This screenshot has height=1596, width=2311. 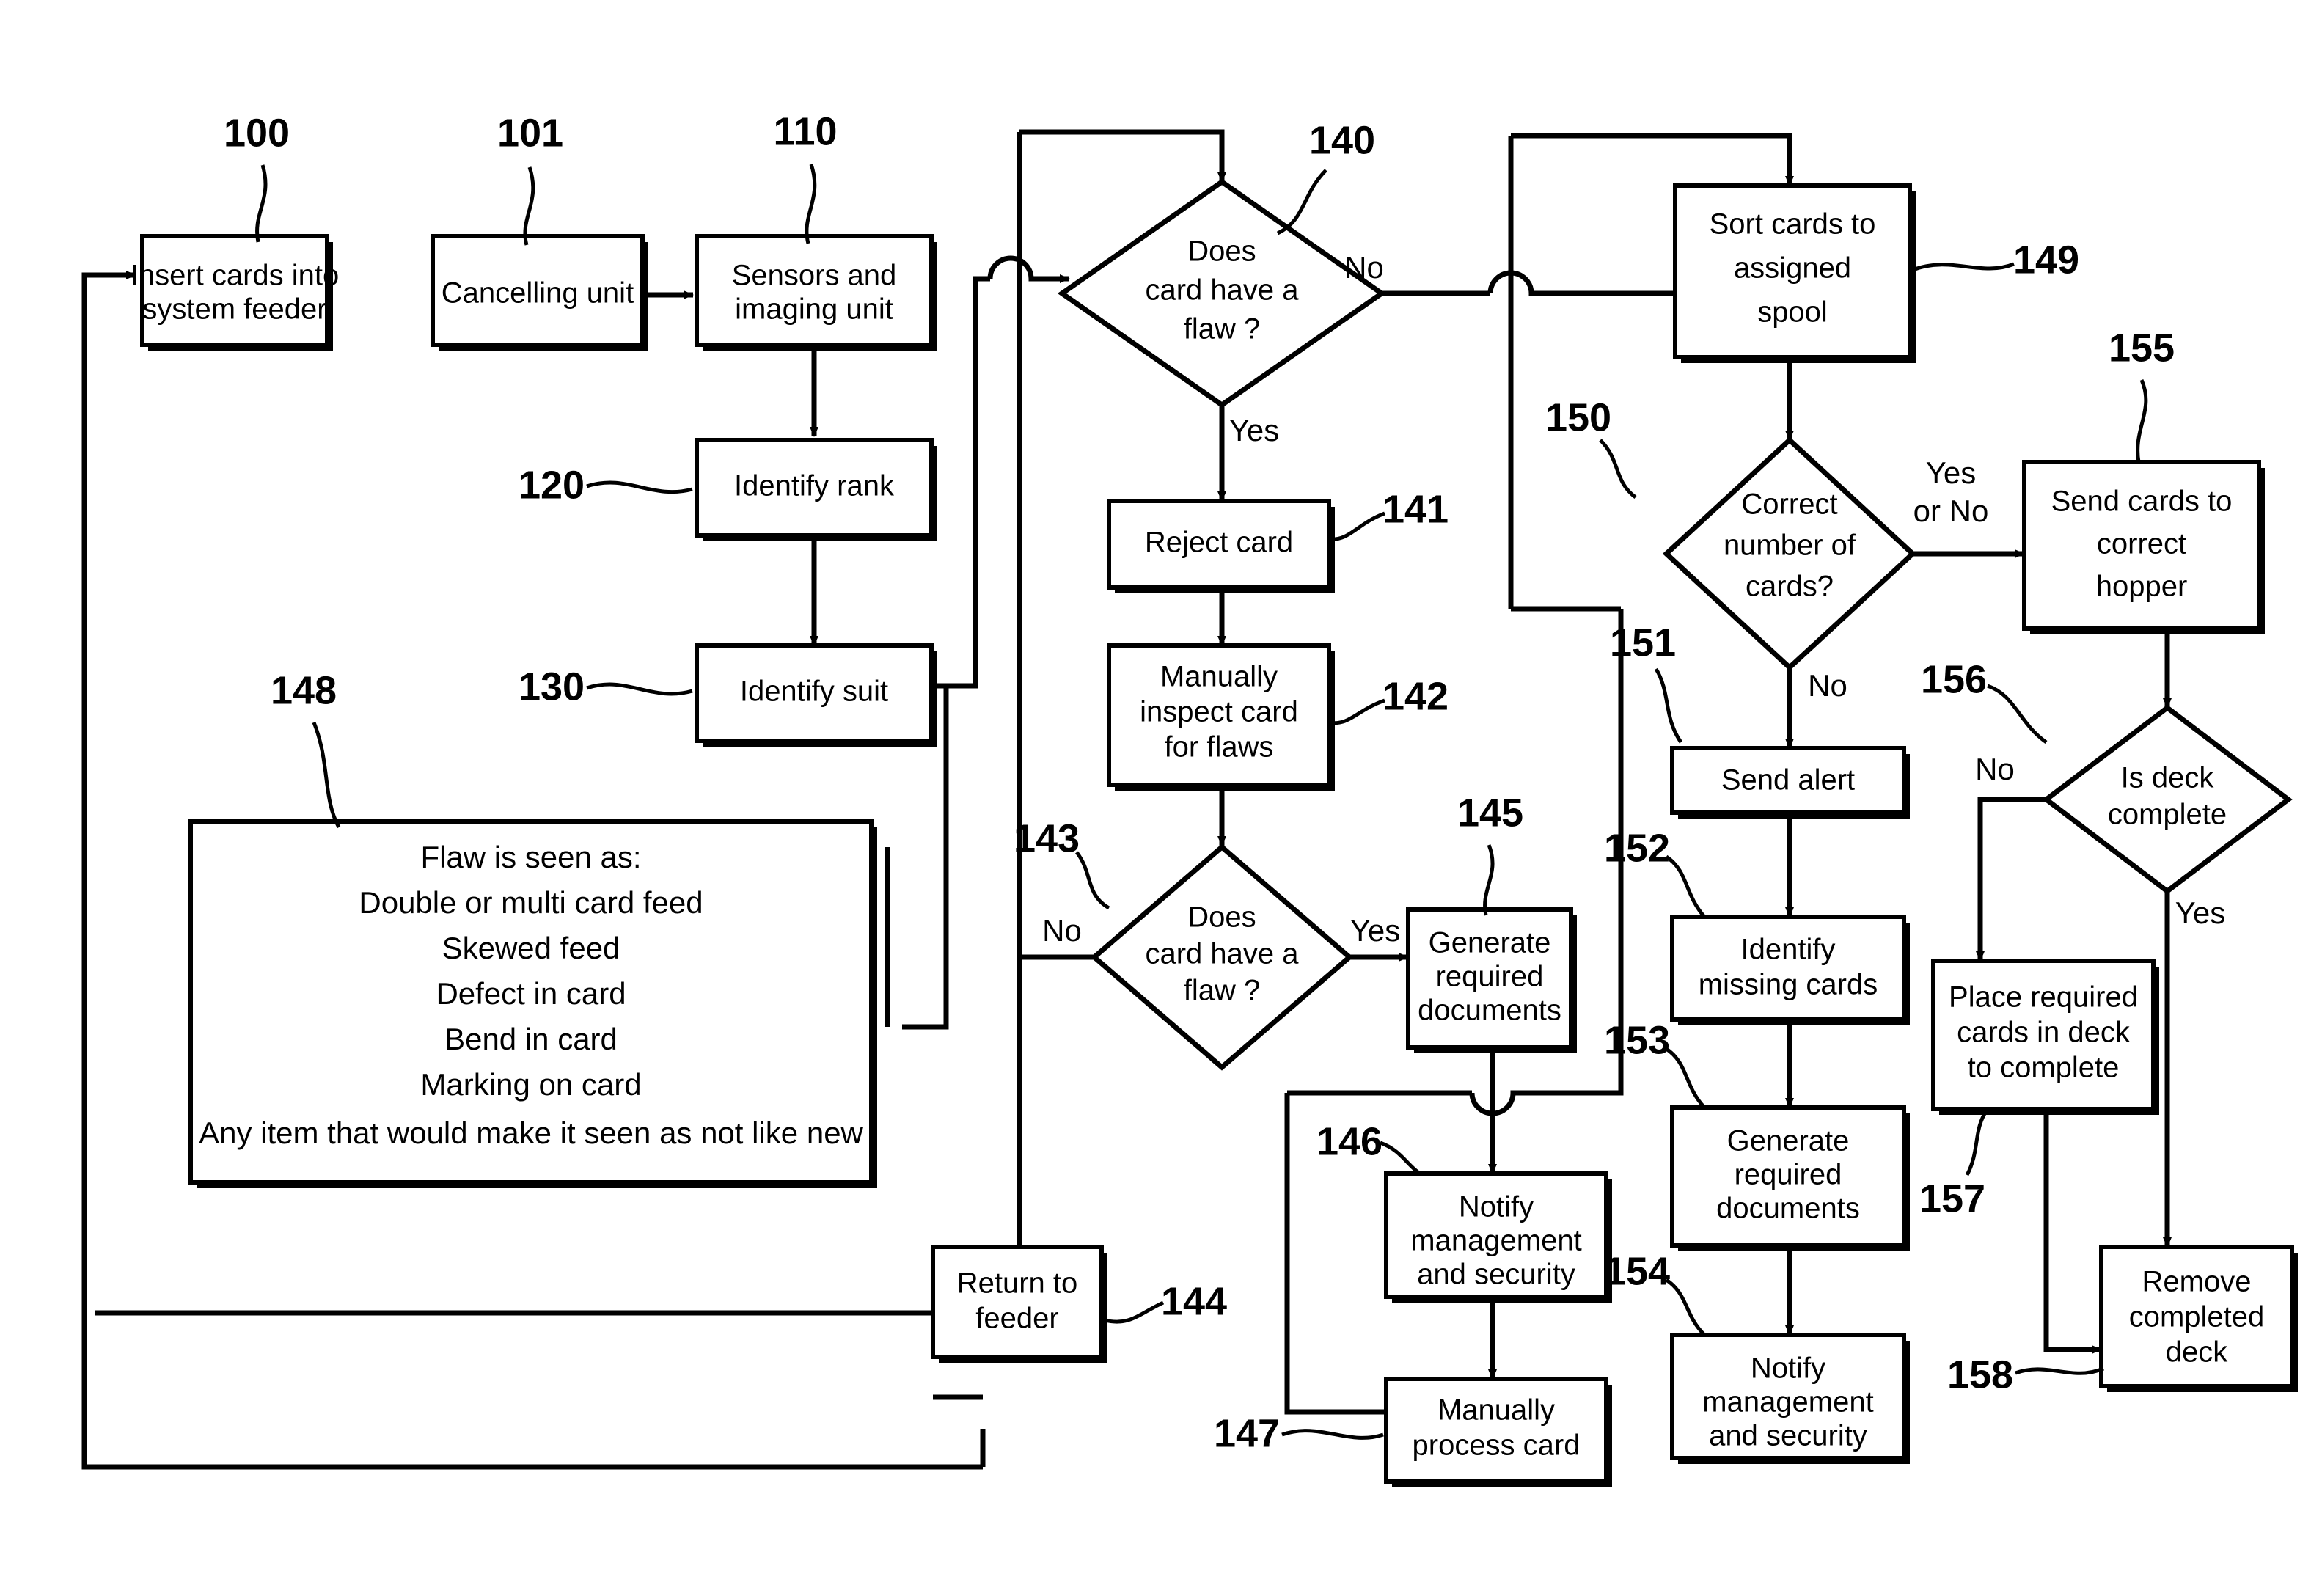 What do you see at coordinates (2015, 879) in the screenshot?
I see `edge-156-no` at bounding box center [2015, 879].